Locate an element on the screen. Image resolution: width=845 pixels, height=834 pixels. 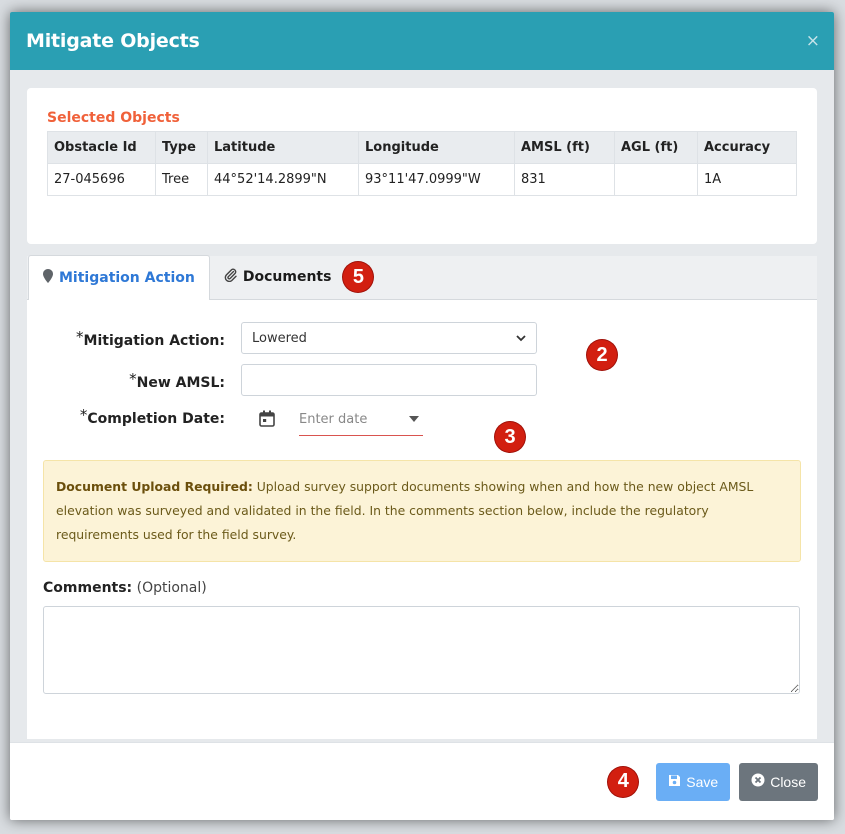
calendar-icon is located at coordinates (267, 421).